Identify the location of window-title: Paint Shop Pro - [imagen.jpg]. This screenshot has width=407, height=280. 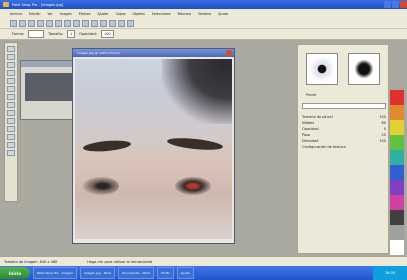
(38, 4).